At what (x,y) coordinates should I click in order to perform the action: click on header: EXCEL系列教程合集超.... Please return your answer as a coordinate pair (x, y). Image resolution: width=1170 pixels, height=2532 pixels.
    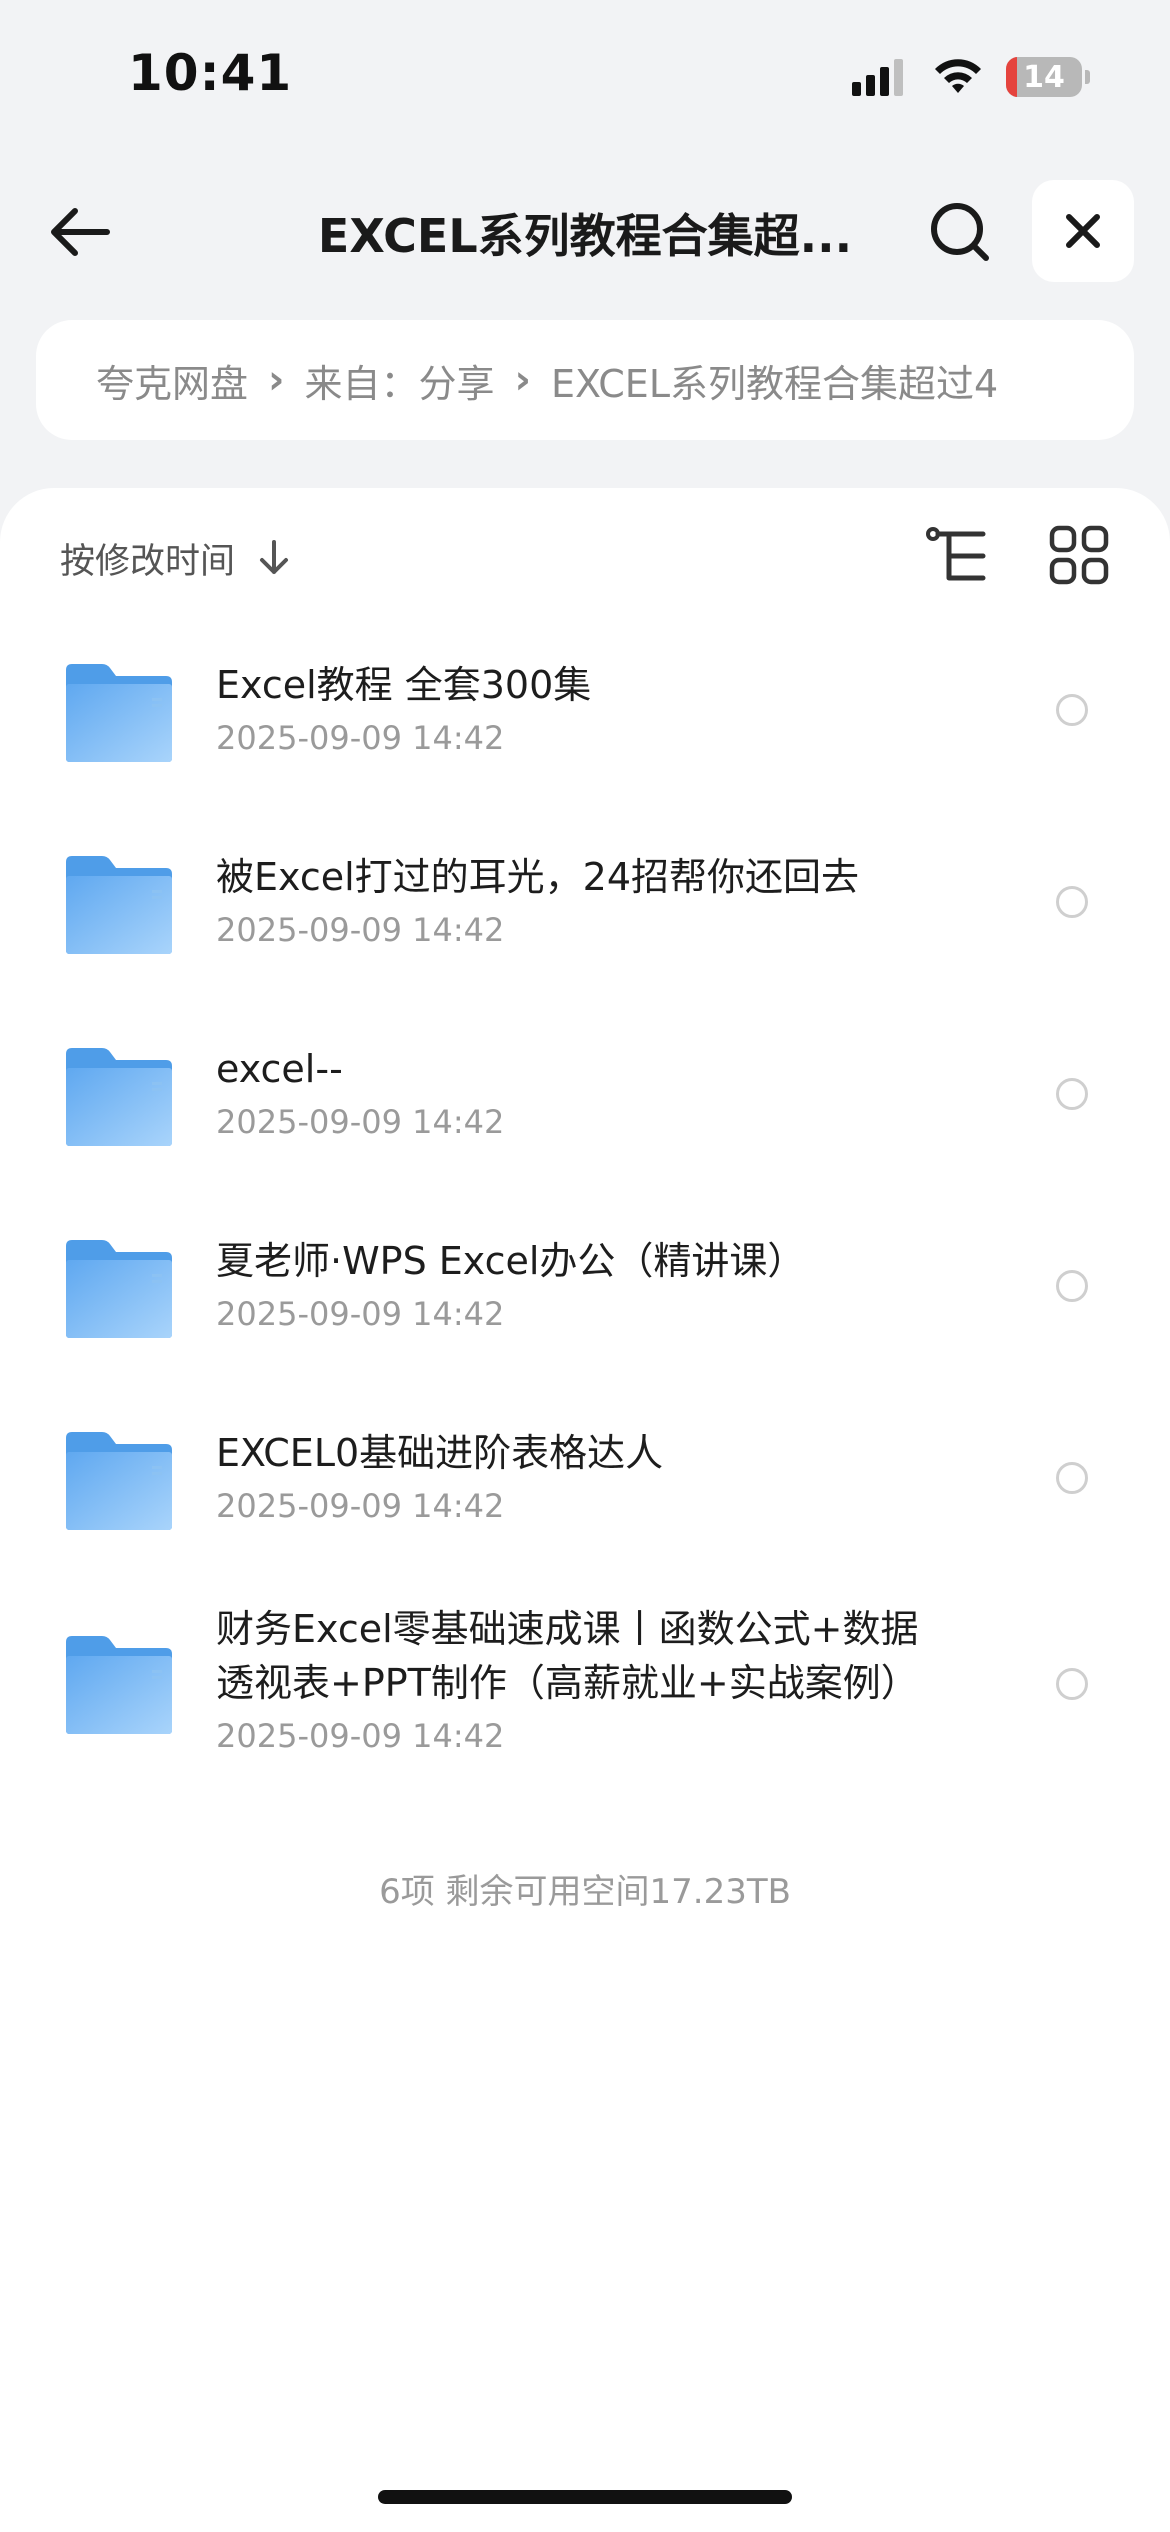
    Looking at the image, I should click on (585, 230).